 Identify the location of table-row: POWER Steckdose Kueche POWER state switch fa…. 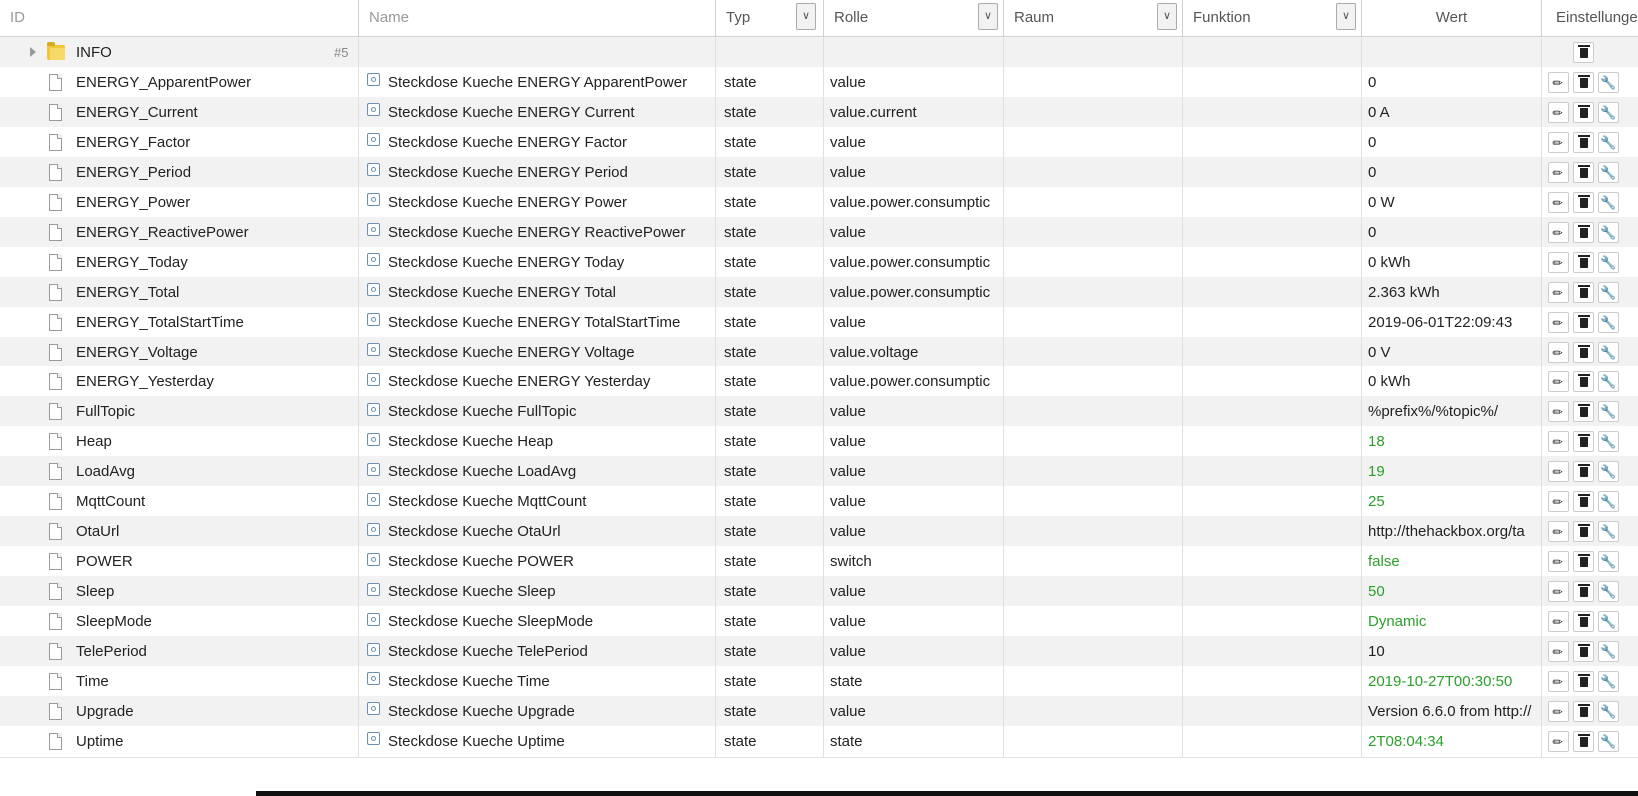
(819, 562).